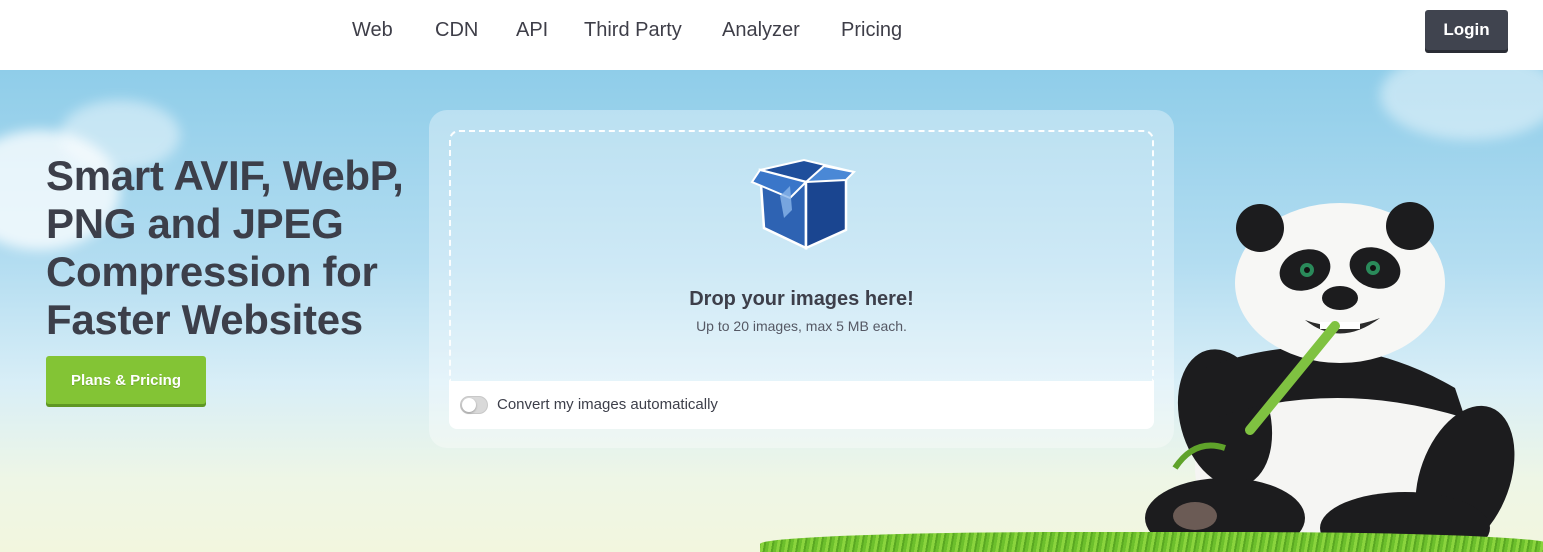 This screenshot has height=552, width=1543. I want to click on nav-link-api: API, so click(532, 30).